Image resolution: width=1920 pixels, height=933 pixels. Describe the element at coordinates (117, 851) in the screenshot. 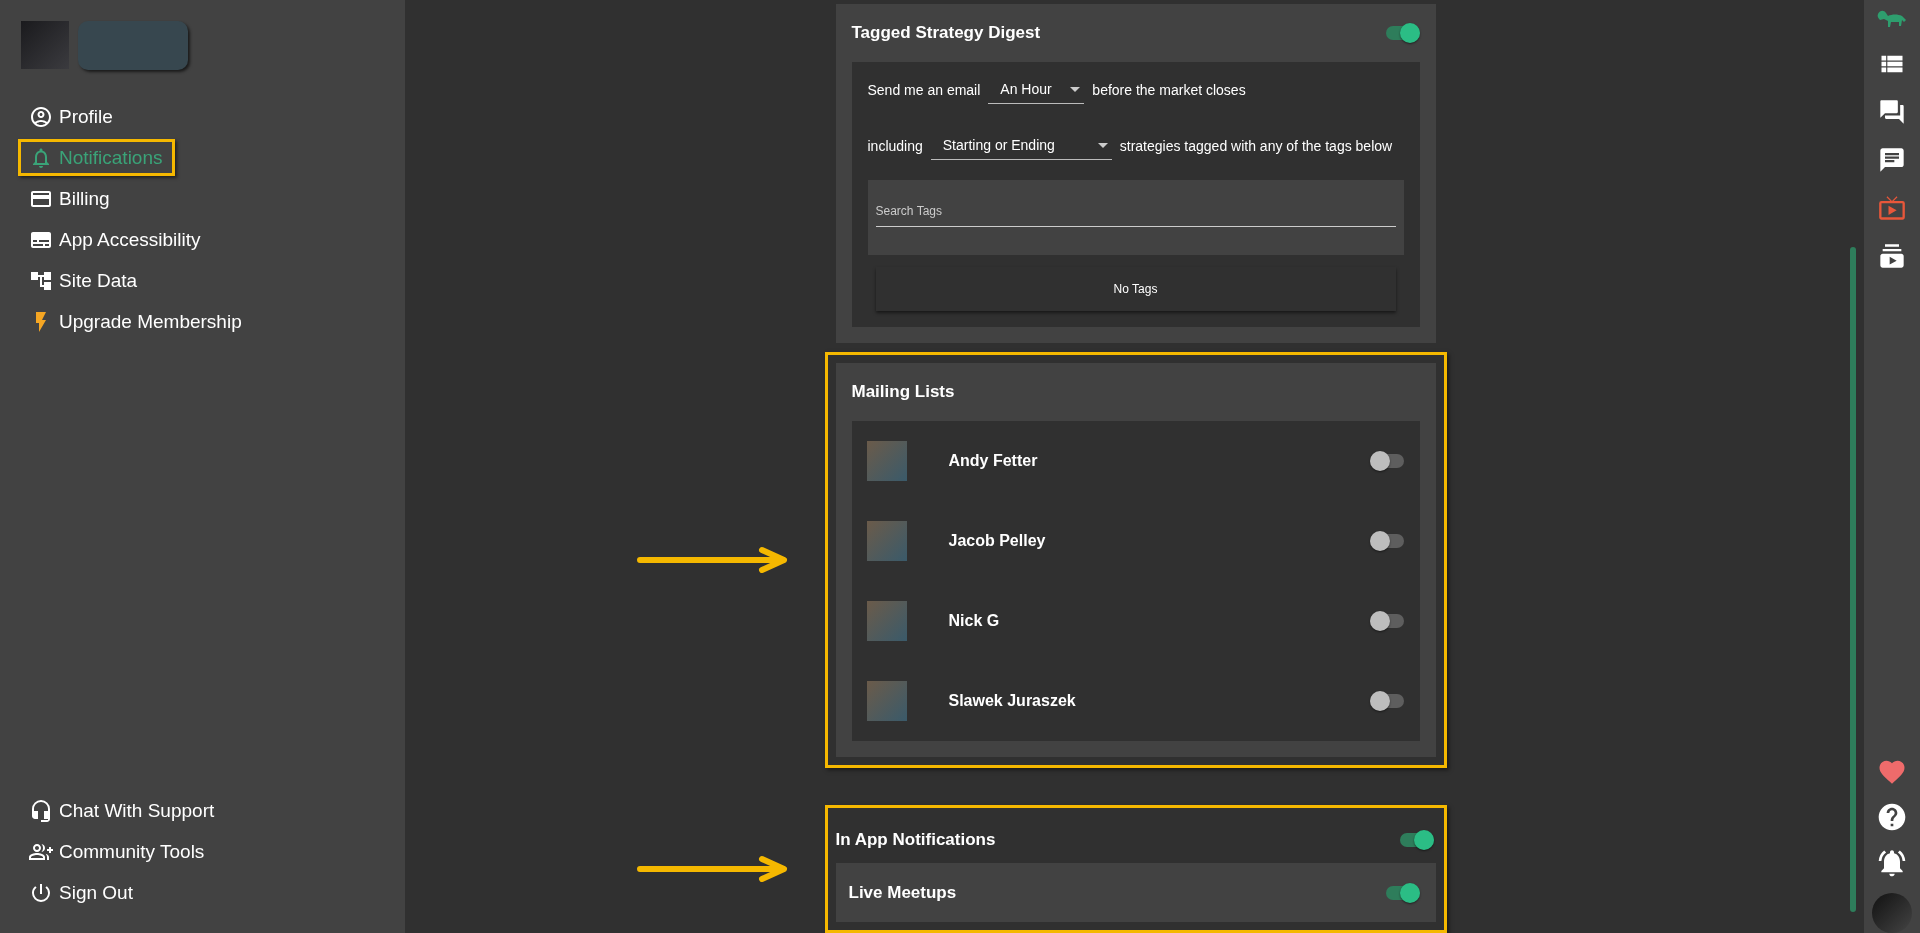

I see `sidebar-item: Community Tools` at that location.